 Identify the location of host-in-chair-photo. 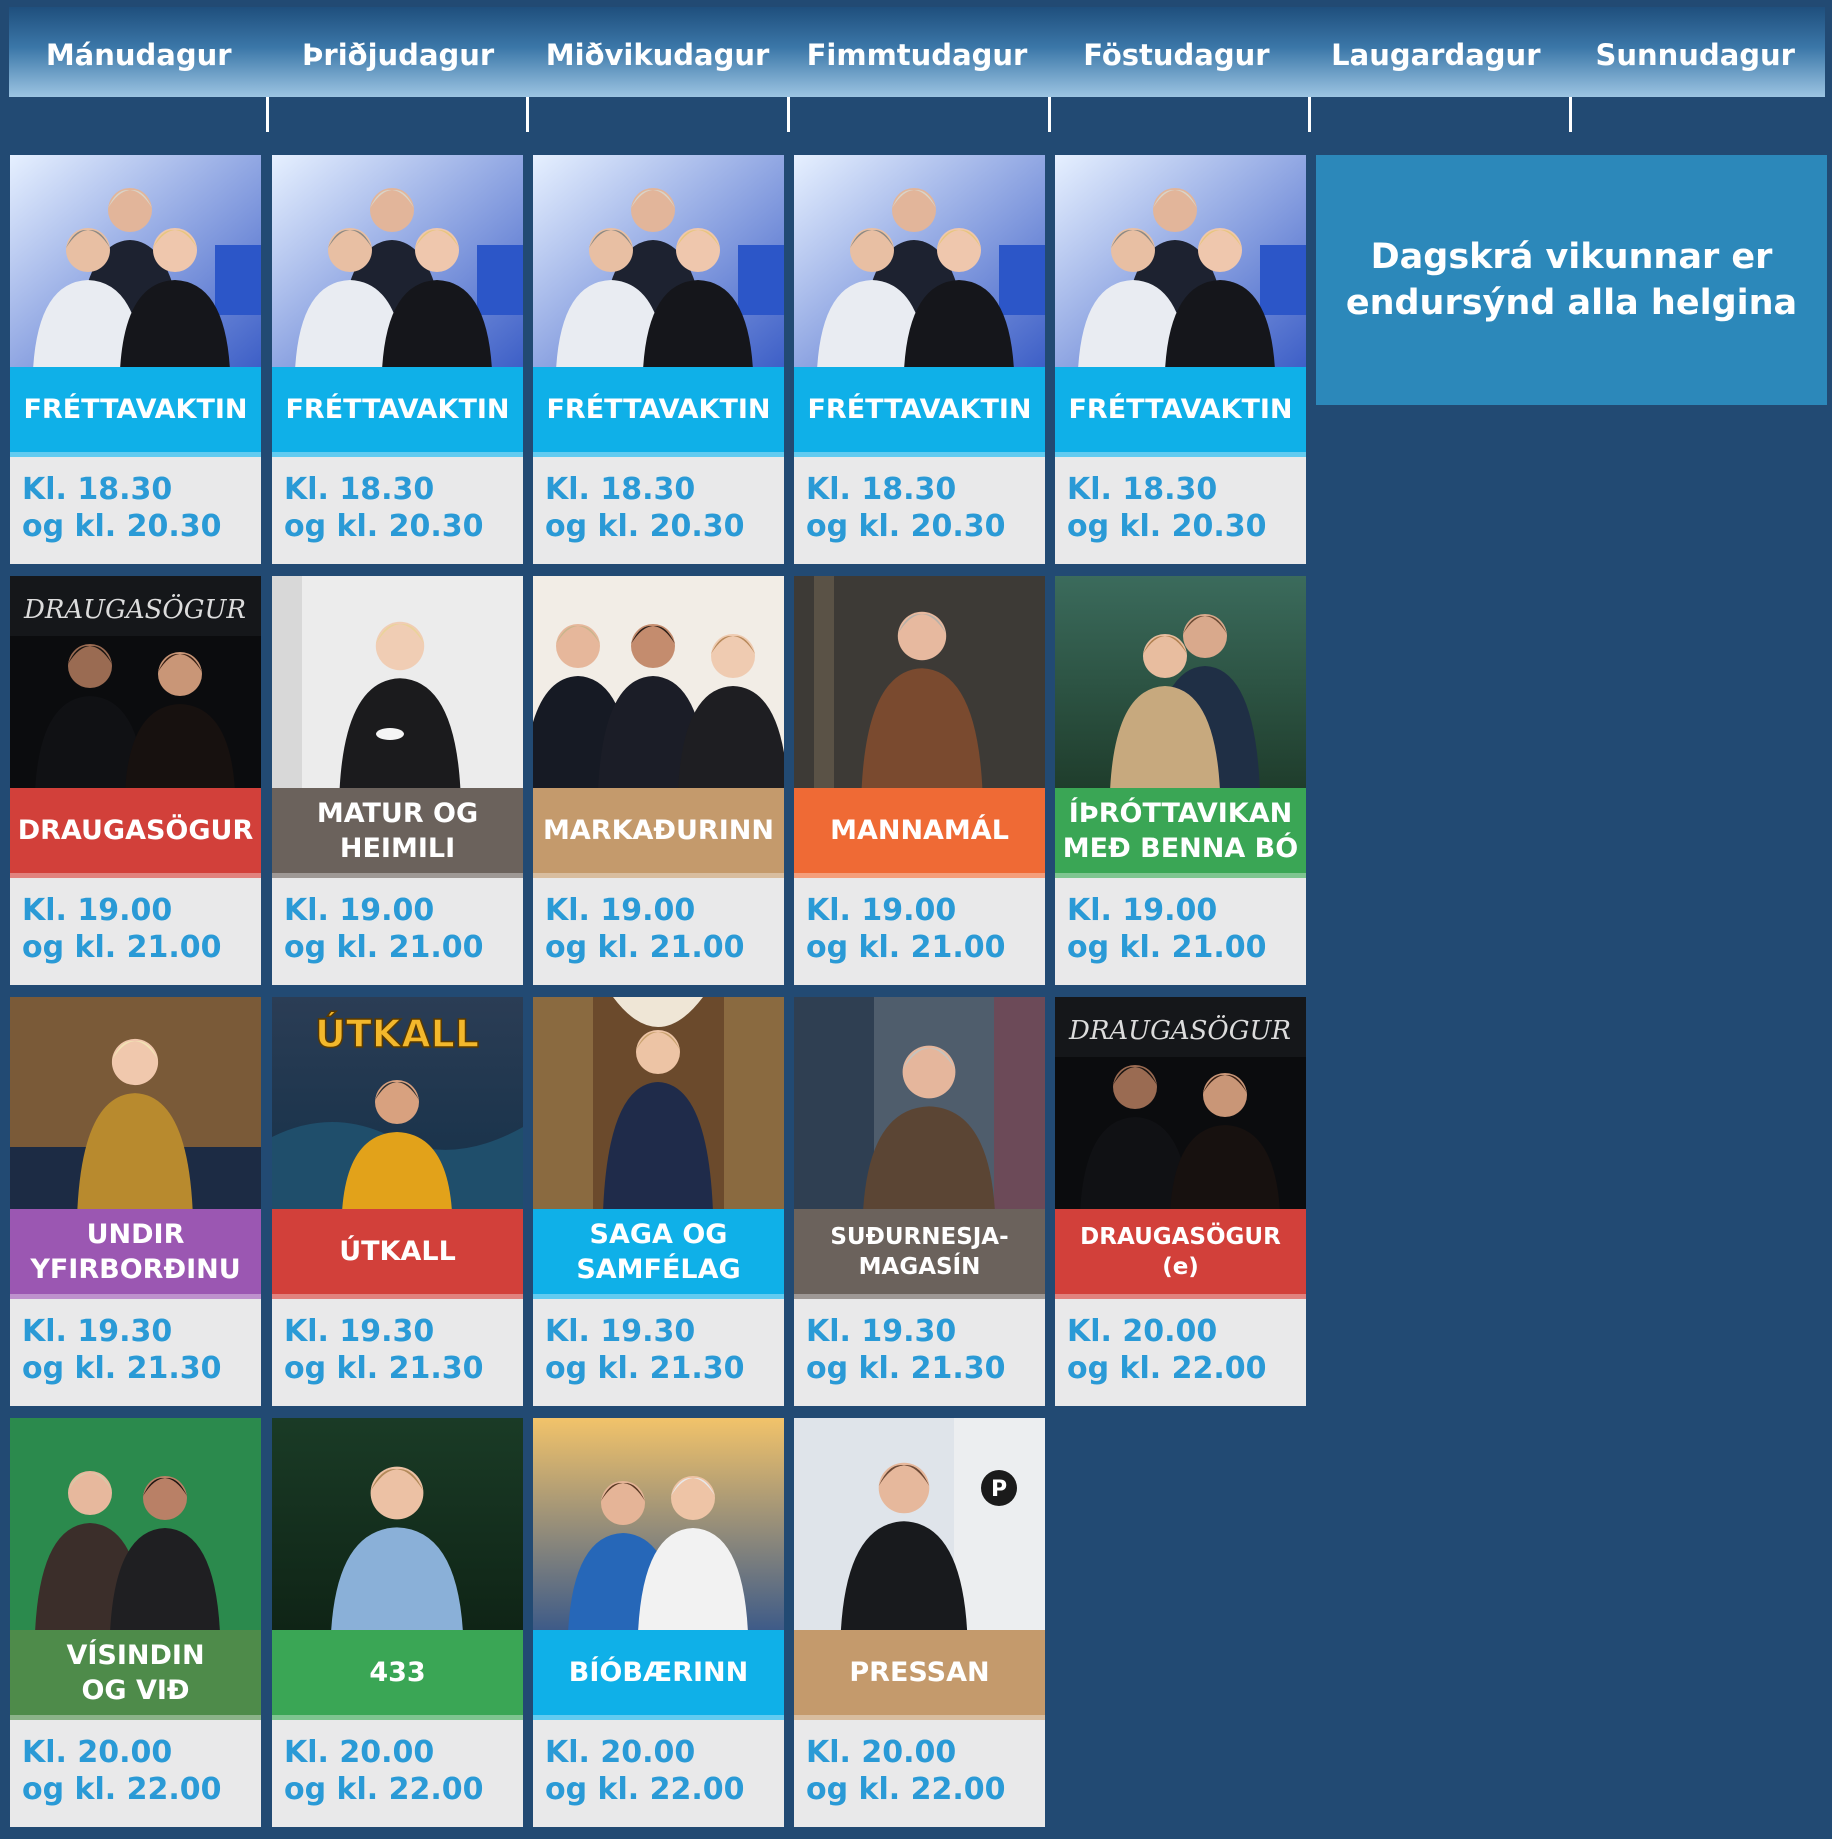
(919, 682).